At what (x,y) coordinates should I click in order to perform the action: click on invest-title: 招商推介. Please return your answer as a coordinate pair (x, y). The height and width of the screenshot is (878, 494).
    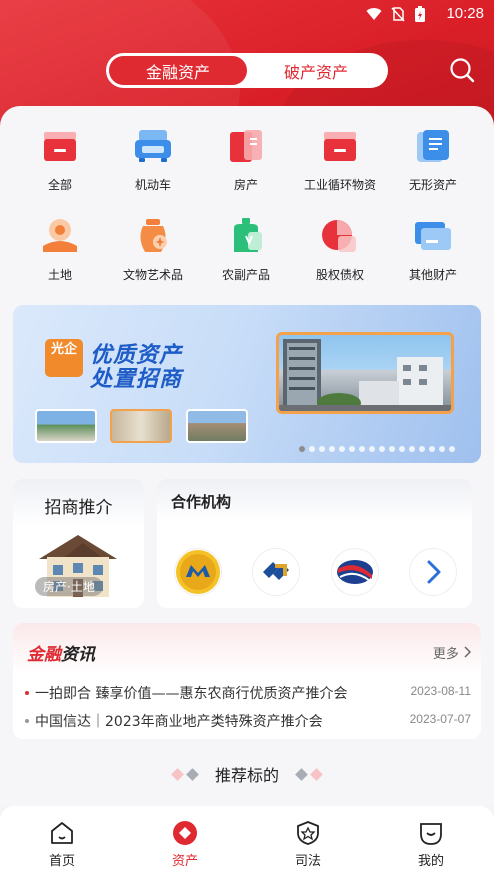
    Looking at the image, I should click on (78, 508).